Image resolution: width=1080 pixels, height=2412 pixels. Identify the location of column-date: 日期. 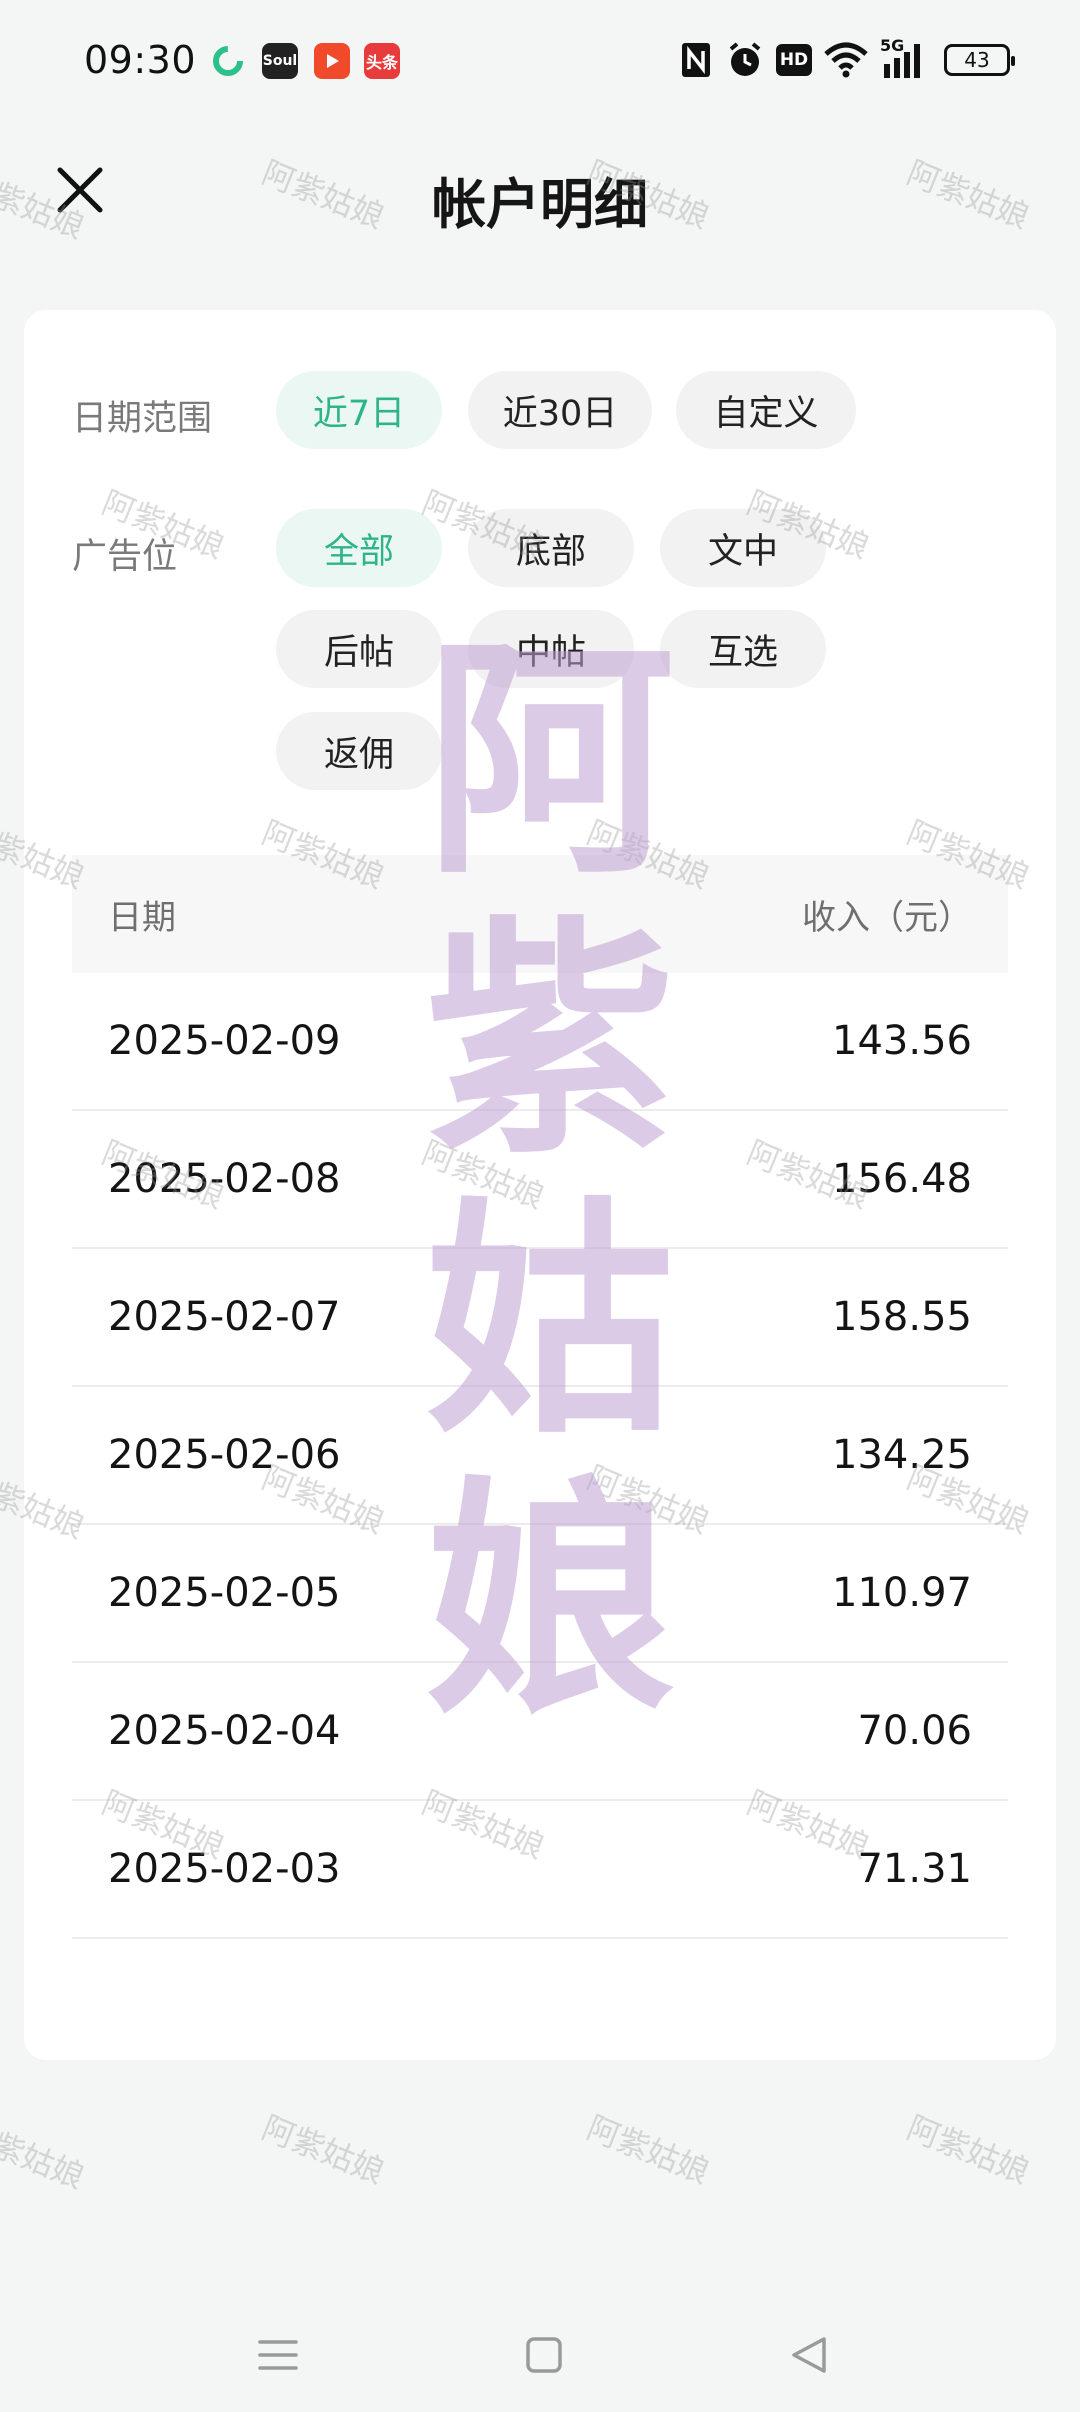
(142, 917).